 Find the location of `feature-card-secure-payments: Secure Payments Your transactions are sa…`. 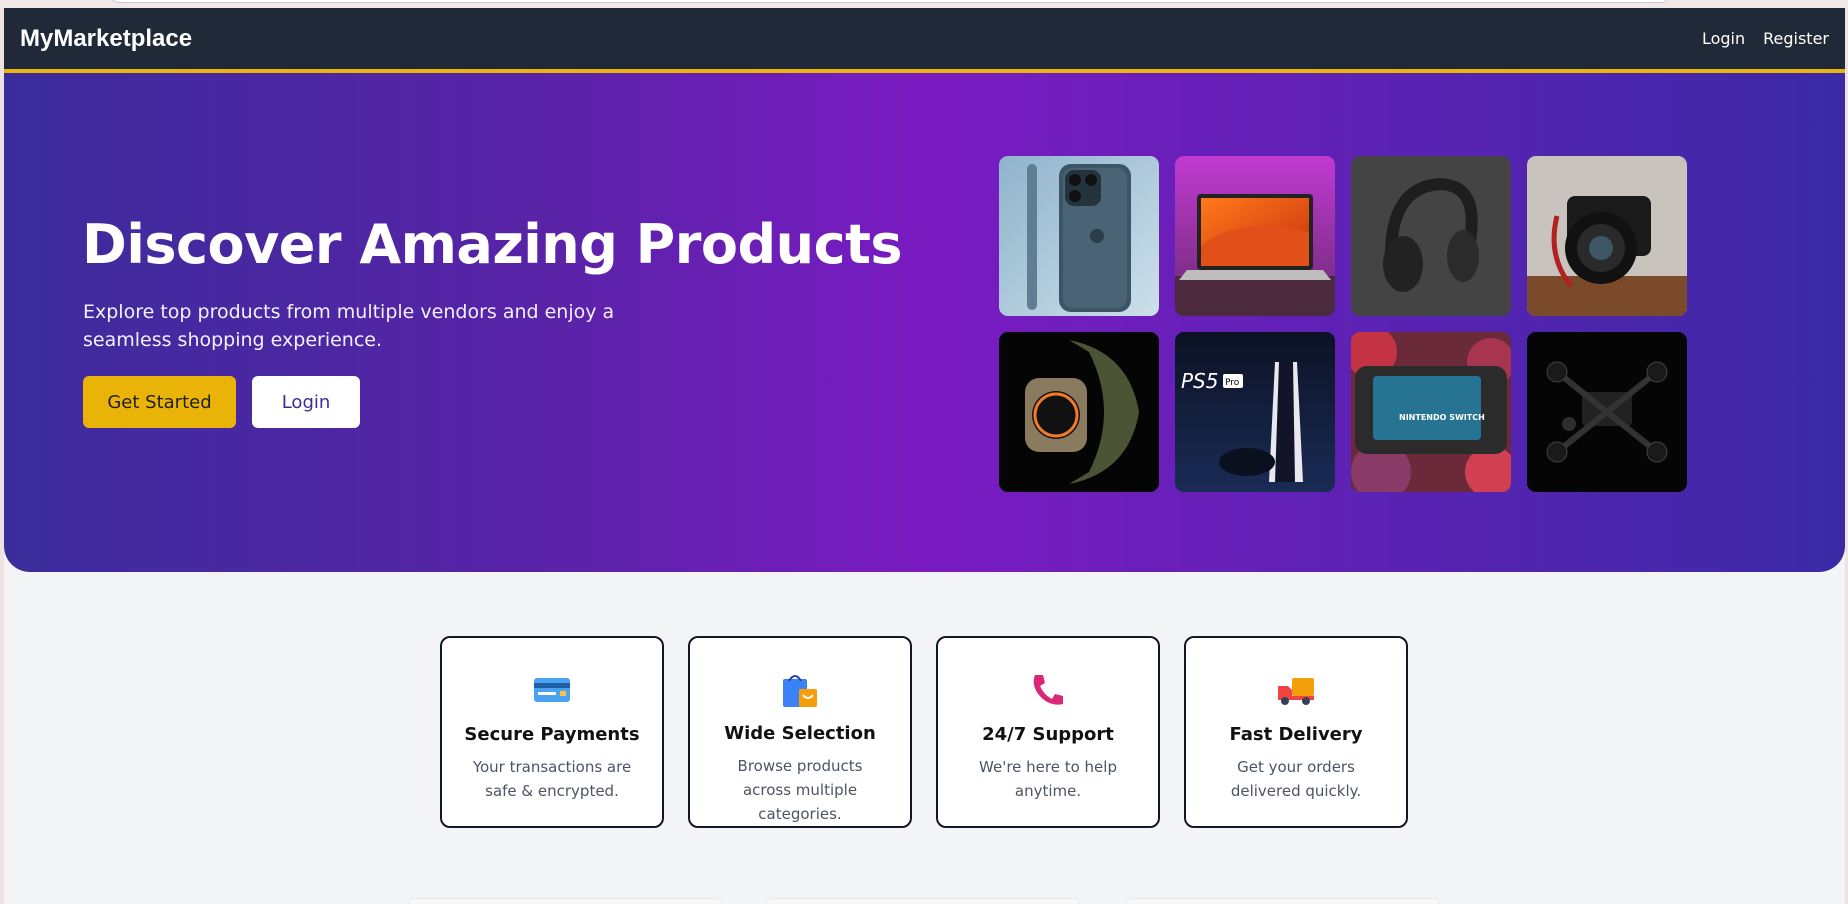

feature-card-secure-payments: Secure Payments Your transactions are sa… is located at coordinates (552, 732).